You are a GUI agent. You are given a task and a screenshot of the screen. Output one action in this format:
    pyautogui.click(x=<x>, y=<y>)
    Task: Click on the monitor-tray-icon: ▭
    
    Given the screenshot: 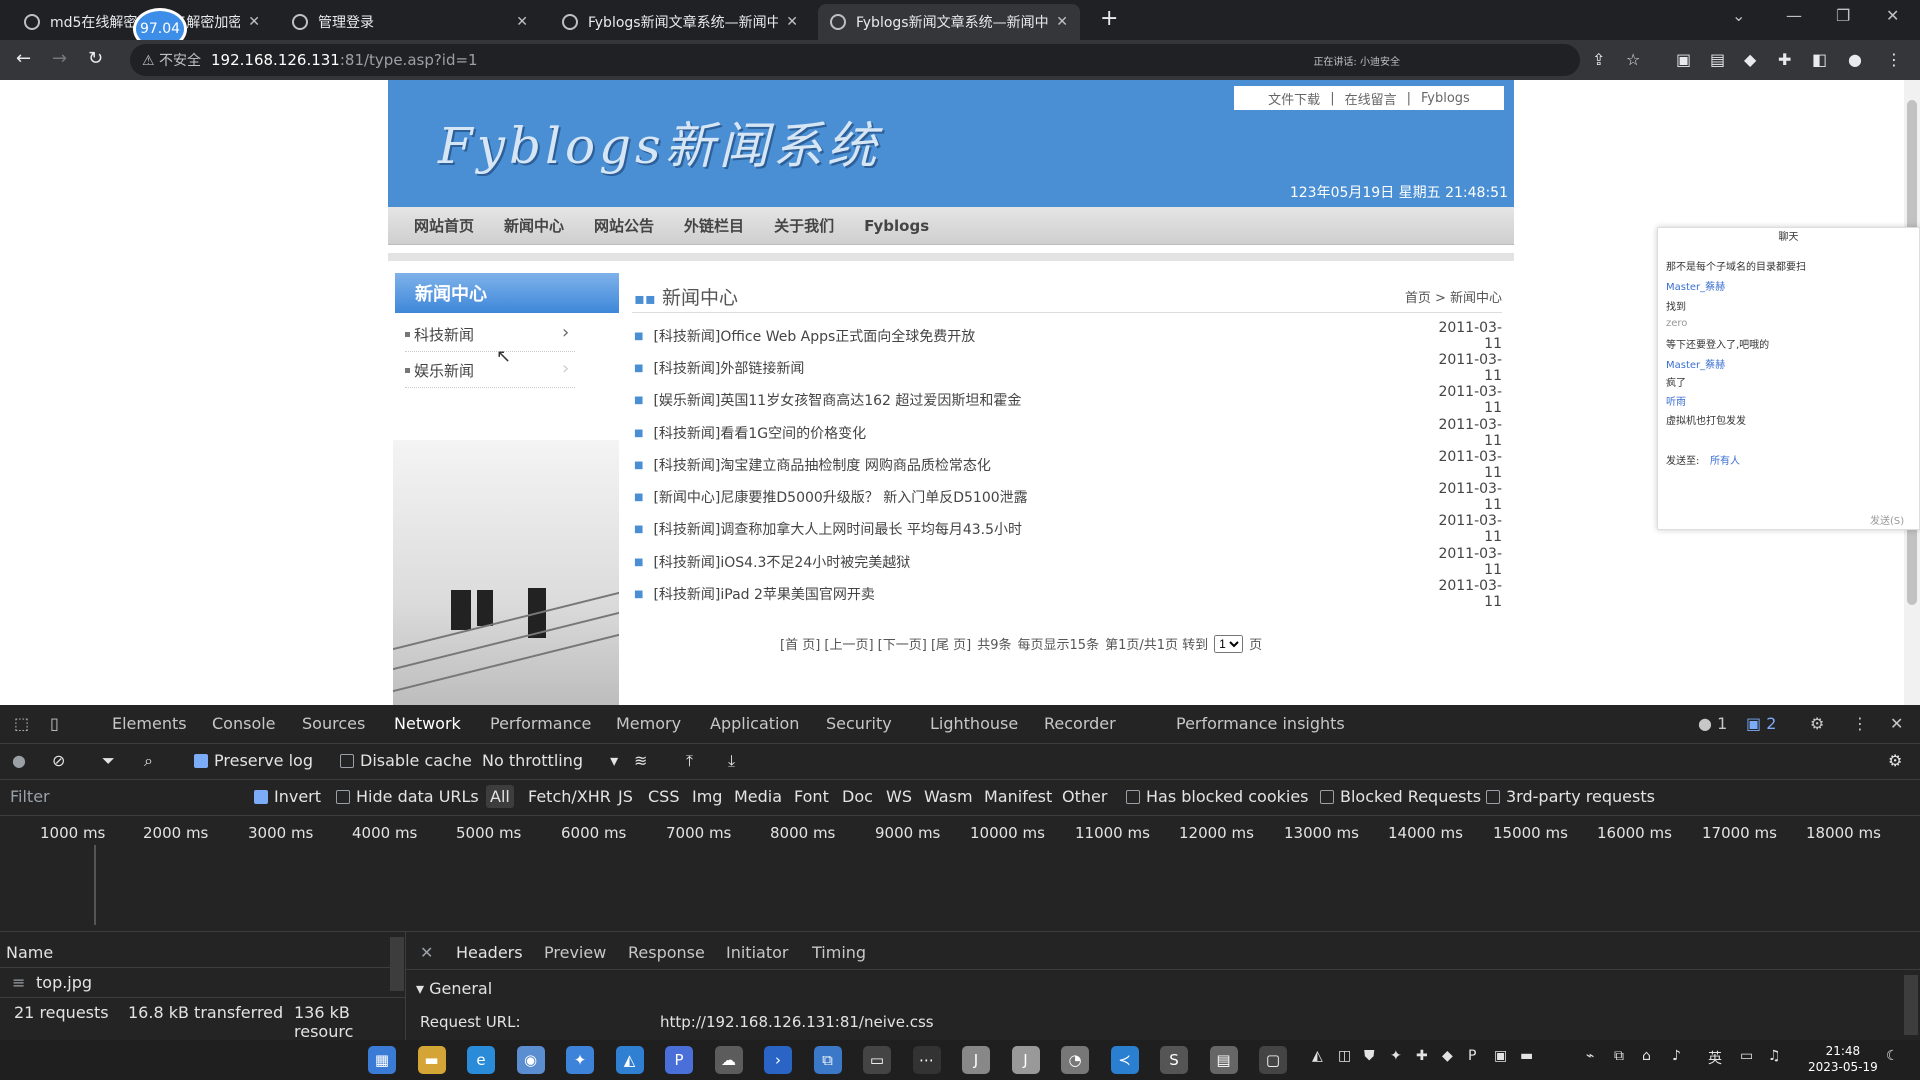 What is the action you would take?
    pyautogui.click(x=1746, y=1056)
    